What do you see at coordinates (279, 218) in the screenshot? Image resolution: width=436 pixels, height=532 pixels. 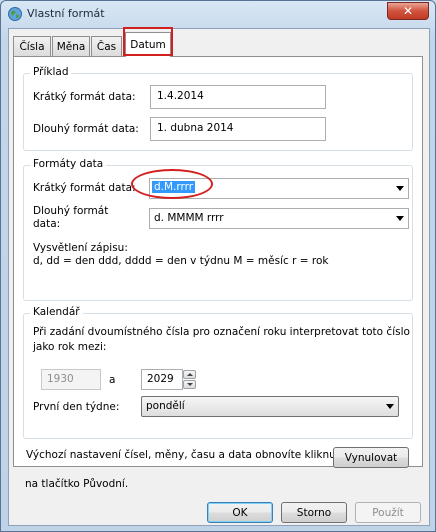 I see `long-format-combobox: d. MMMM rrrr` at bounding box center [279, 218].